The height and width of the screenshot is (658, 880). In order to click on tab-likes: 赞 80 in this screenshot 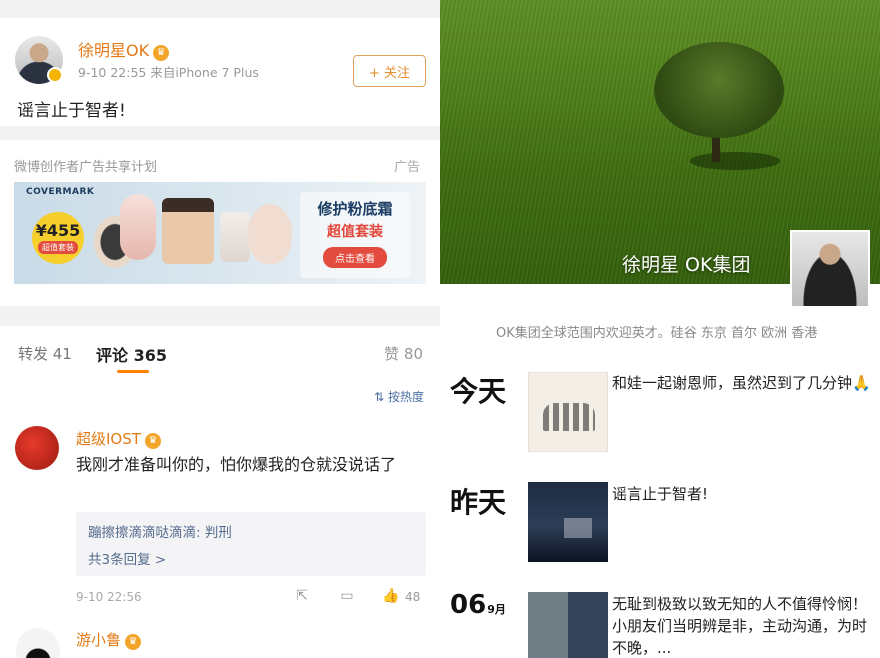, I will do `click(403, 353)`.